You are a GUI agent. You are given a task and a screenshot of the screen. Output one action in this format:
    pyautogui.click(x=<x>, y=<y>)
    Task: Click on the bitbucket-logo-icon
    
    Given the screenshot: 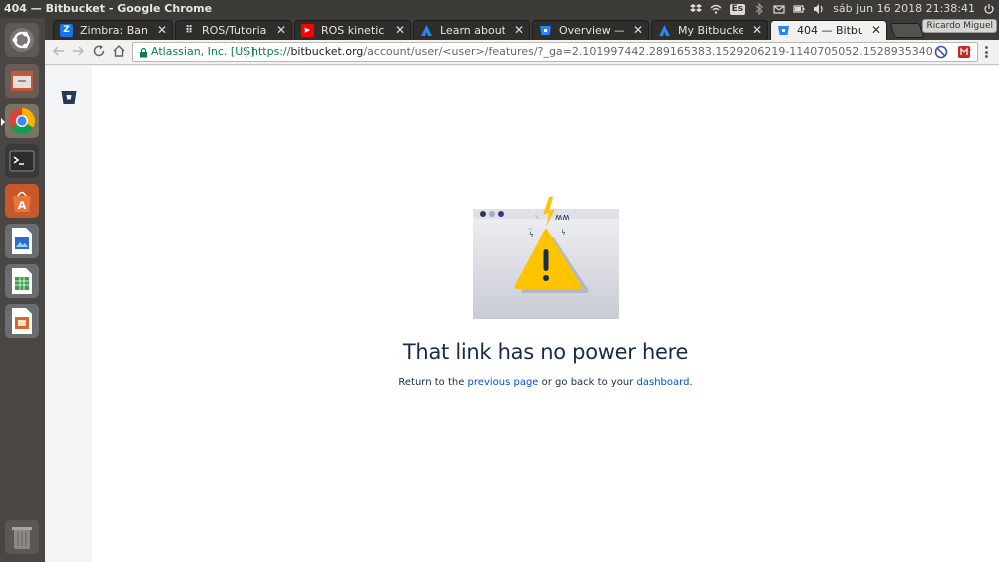 What is the action you would take?
    pyautogui.click(x=69, y=97)
    